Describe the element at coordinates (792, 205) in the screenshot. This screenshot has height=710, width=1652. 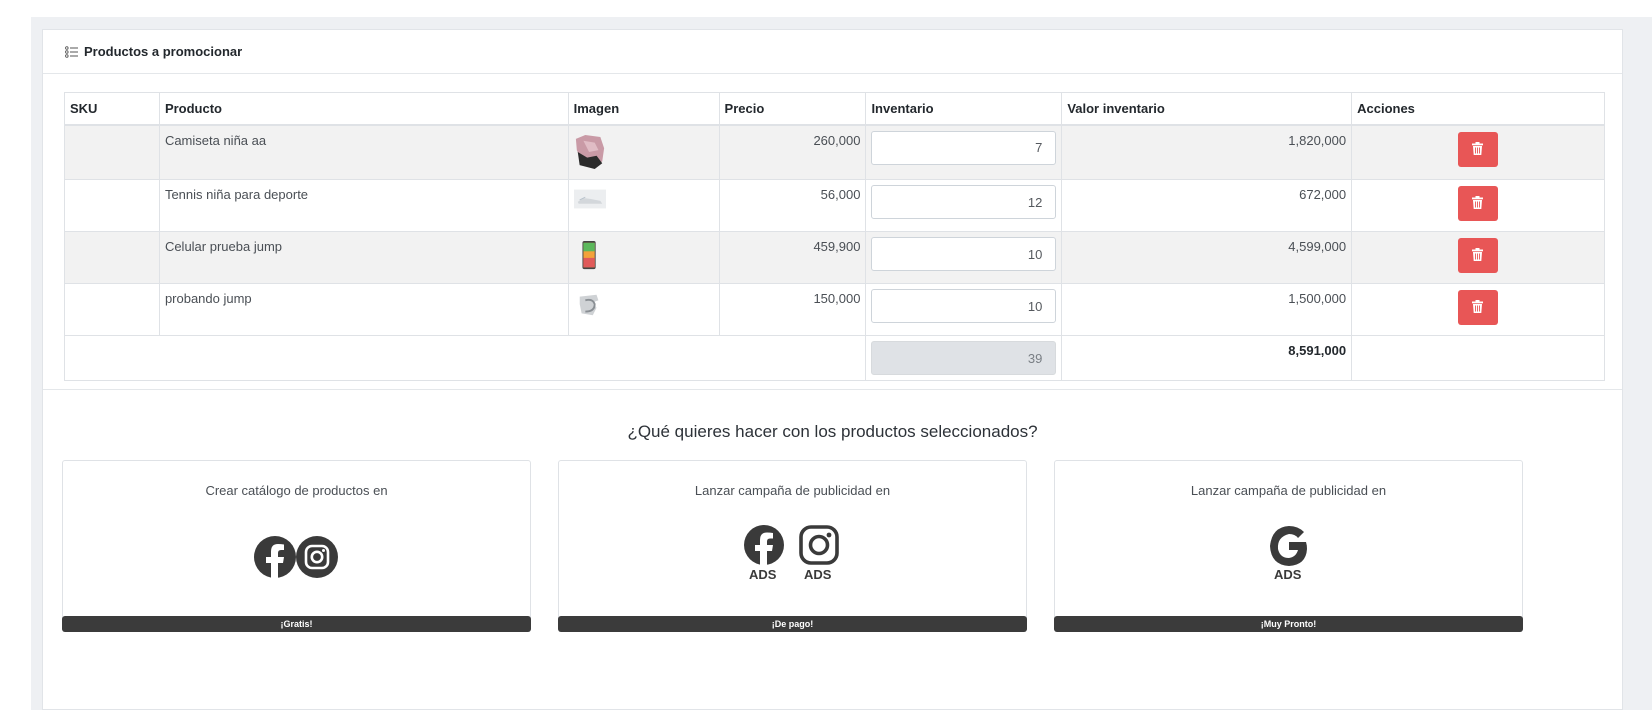
I see `price-cell: 56,000` at that location.